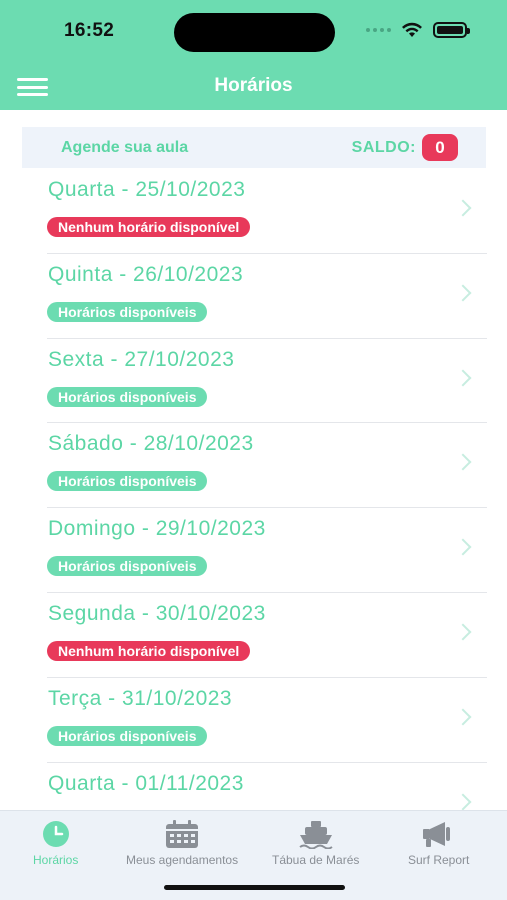 The image size is (507, 900). Describe the element at coordinates (316, 834) in the screenshot. I see `boat-icon` at that location.